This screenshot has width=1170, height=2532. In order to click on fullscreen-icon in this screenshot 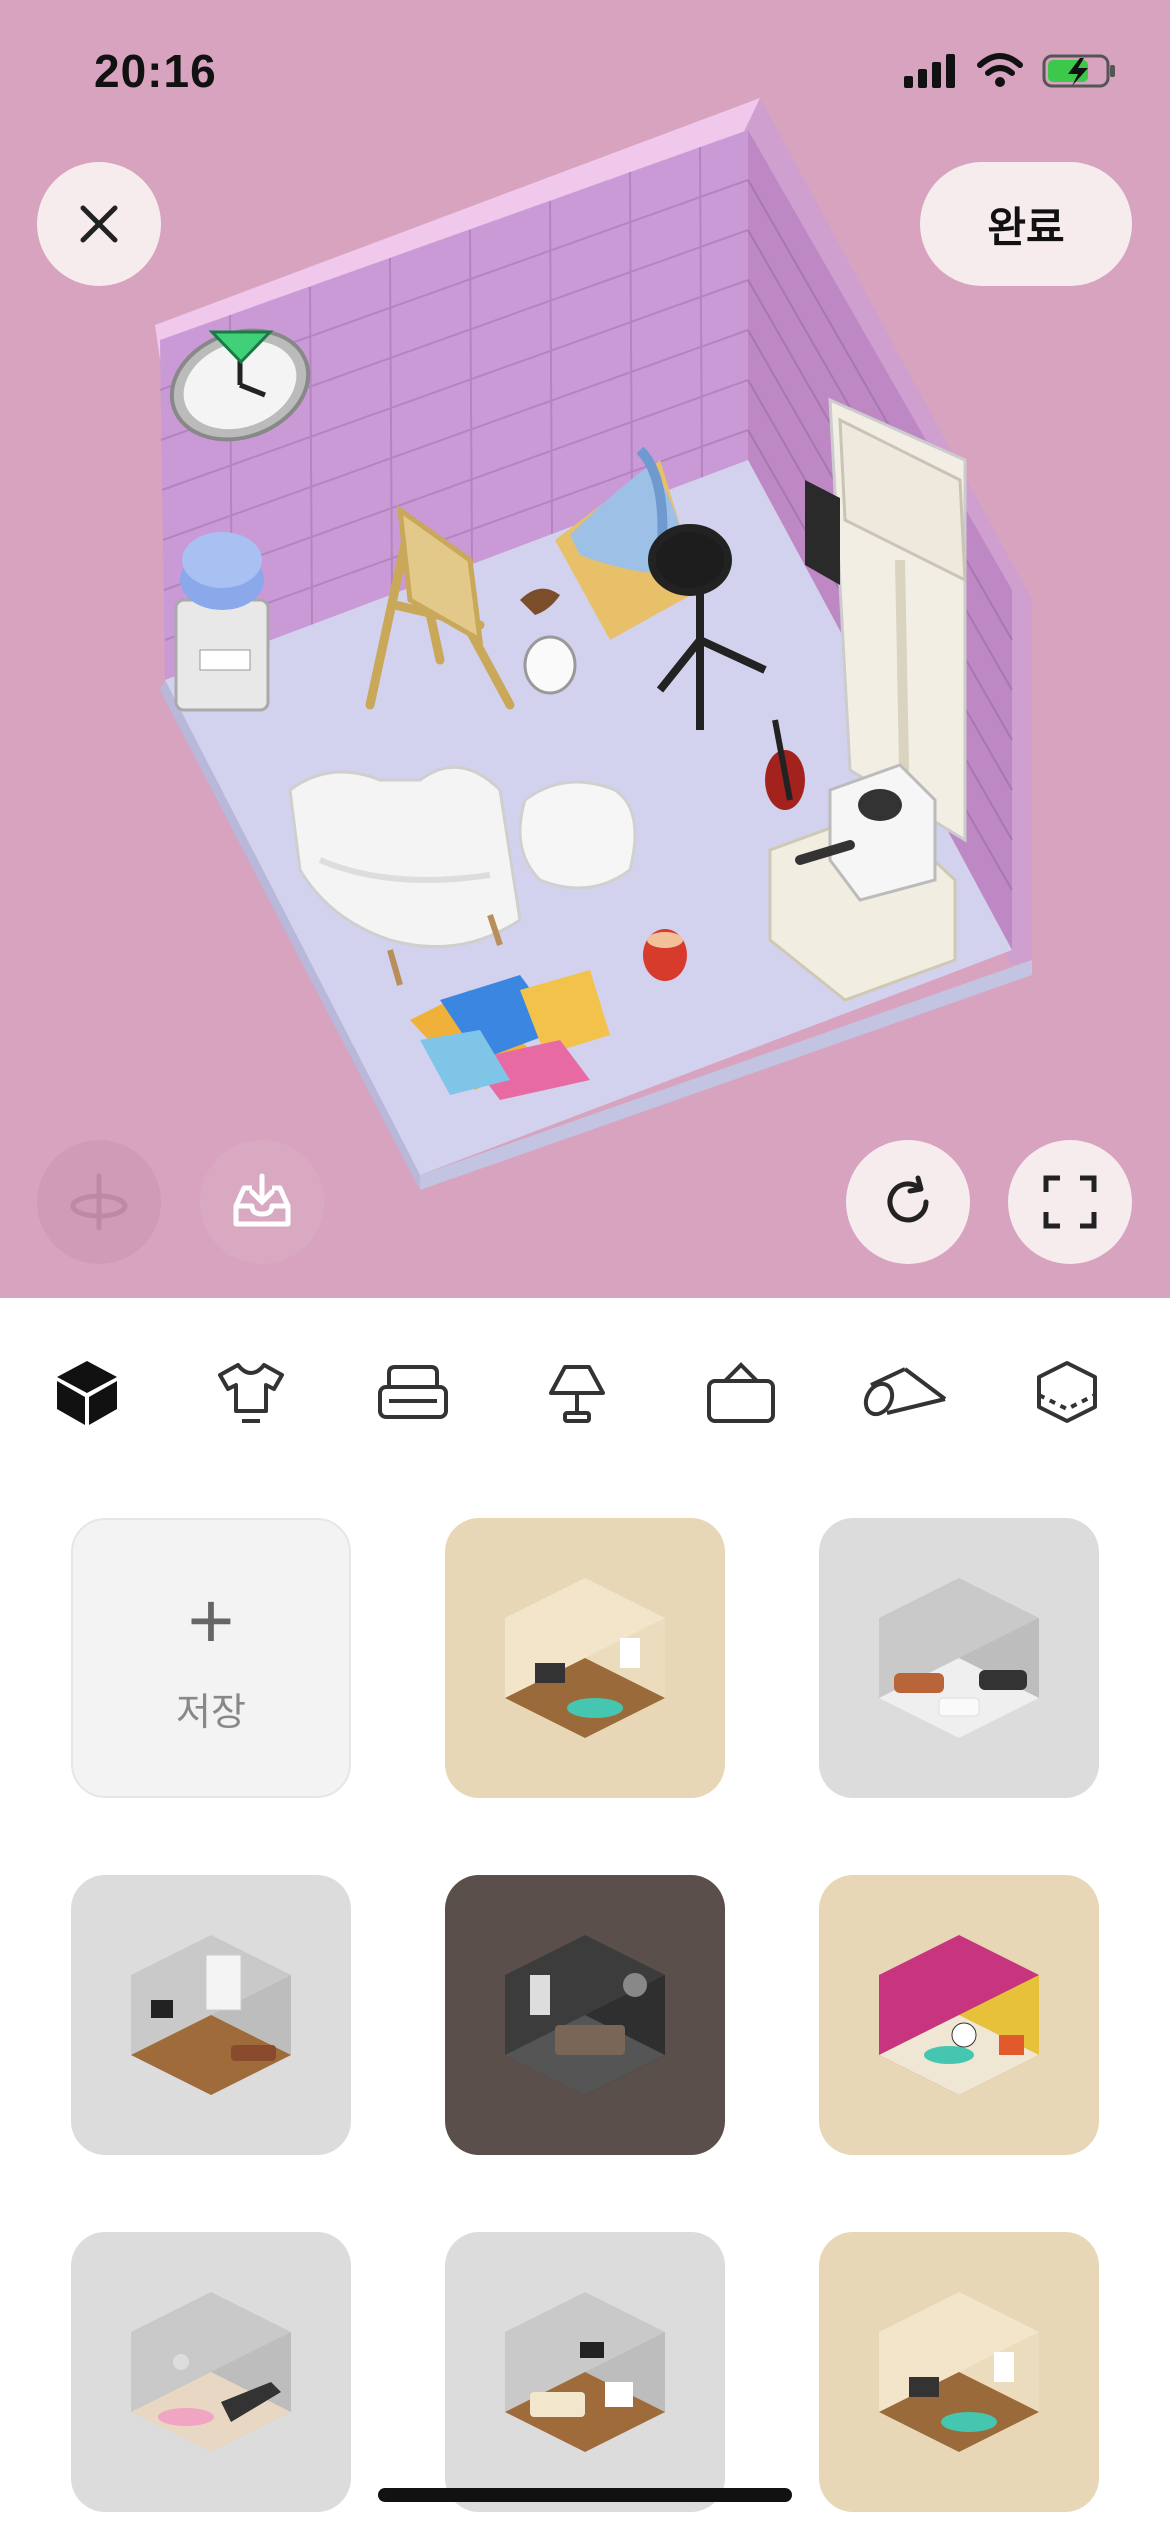, I will do `click(1070, 1202)`.